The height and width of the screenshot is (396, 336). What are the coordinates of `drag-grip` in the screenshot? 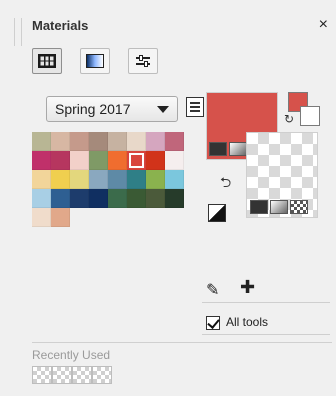 It's located at (18, 32).